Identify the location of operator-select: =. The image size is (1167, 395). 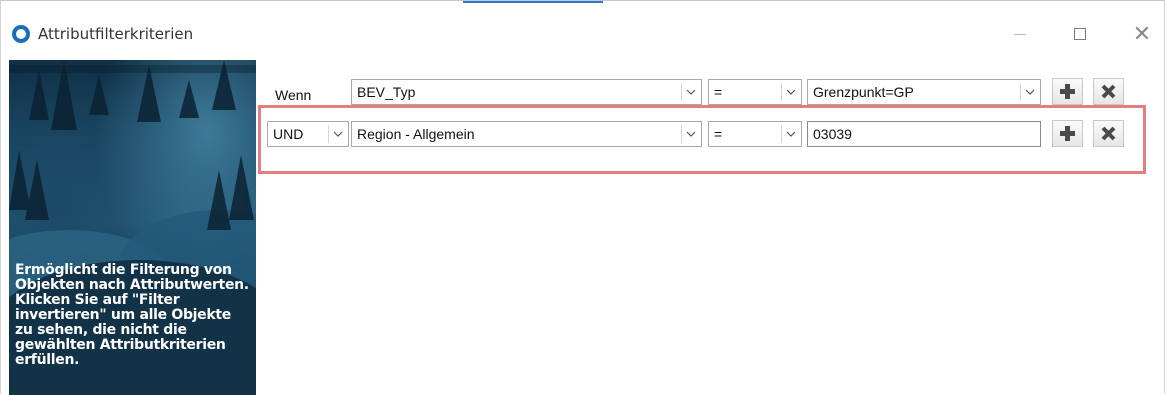
(755, 92).